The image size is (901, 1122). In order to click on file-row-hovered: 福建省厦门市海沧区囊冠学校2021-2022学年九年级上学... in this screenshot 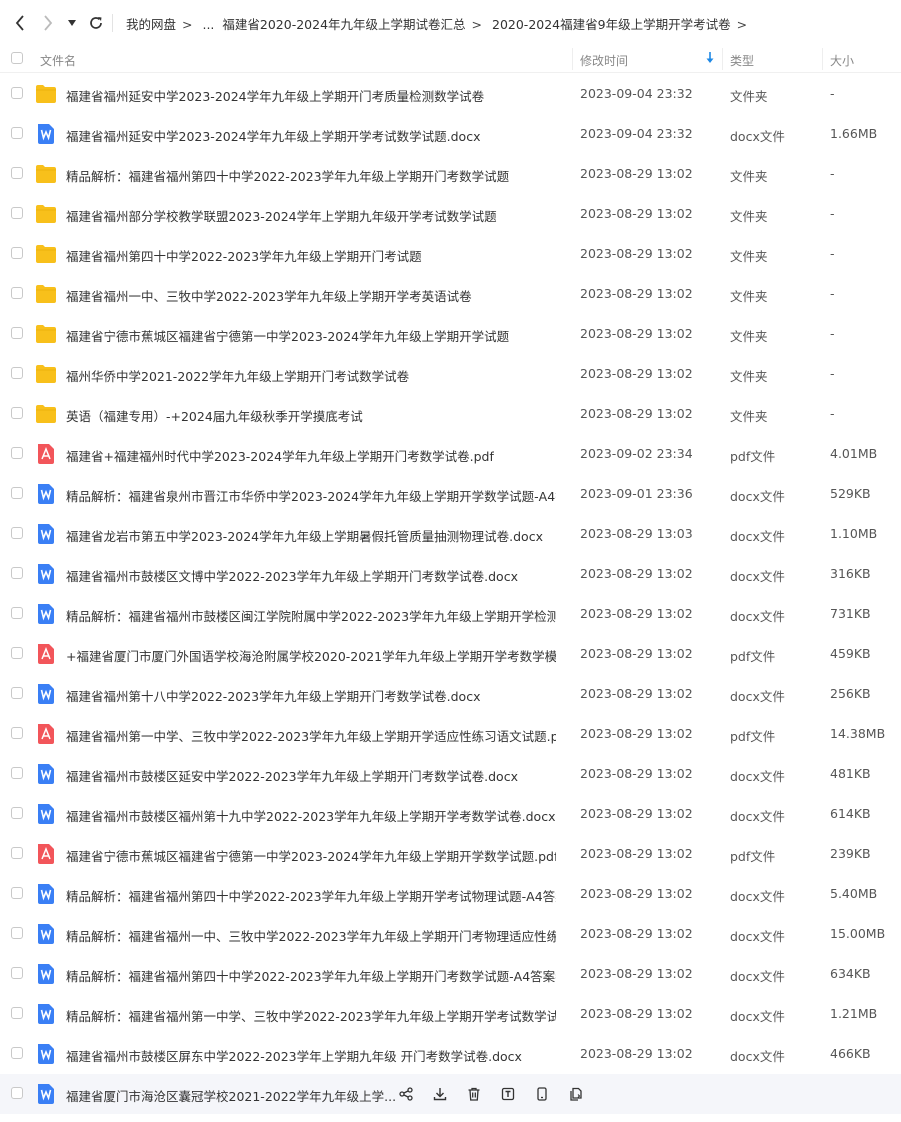, I will do `click(450, 1094)`.